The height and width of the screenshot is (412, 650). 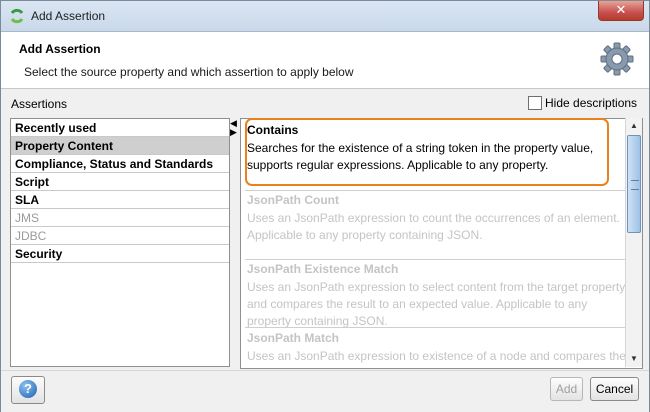 I want to click on cancel-button: Cancel, so click(x=614, y=389).